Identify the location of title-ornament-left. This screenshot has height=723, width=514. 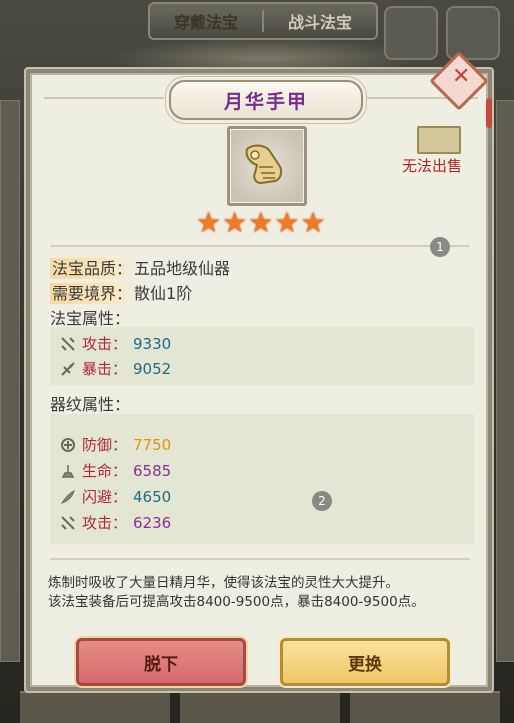
(104, 98).